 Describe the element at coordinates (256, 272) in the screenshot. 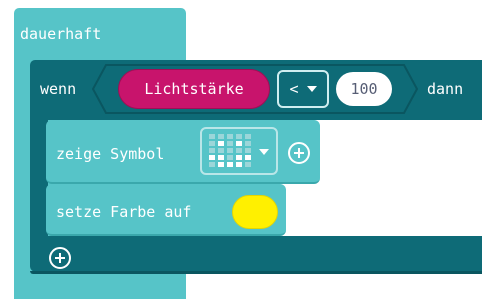

I see `if-block-shadow` at that location.